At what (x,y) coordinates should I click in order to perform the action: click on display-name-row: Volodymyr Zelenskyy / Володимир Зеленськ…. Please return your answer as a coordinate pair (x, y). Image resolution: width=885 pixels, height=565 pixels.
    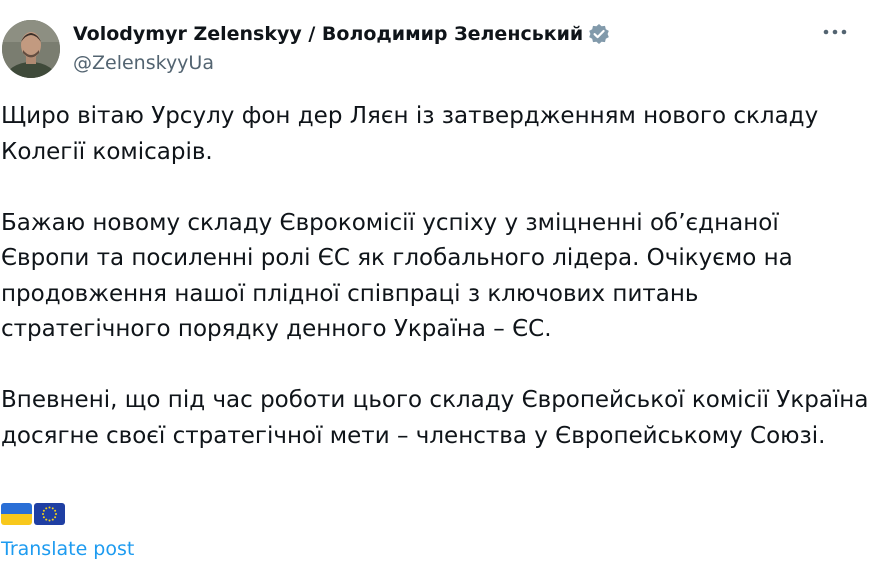
    Looking at the image, I should click on (341, 34).